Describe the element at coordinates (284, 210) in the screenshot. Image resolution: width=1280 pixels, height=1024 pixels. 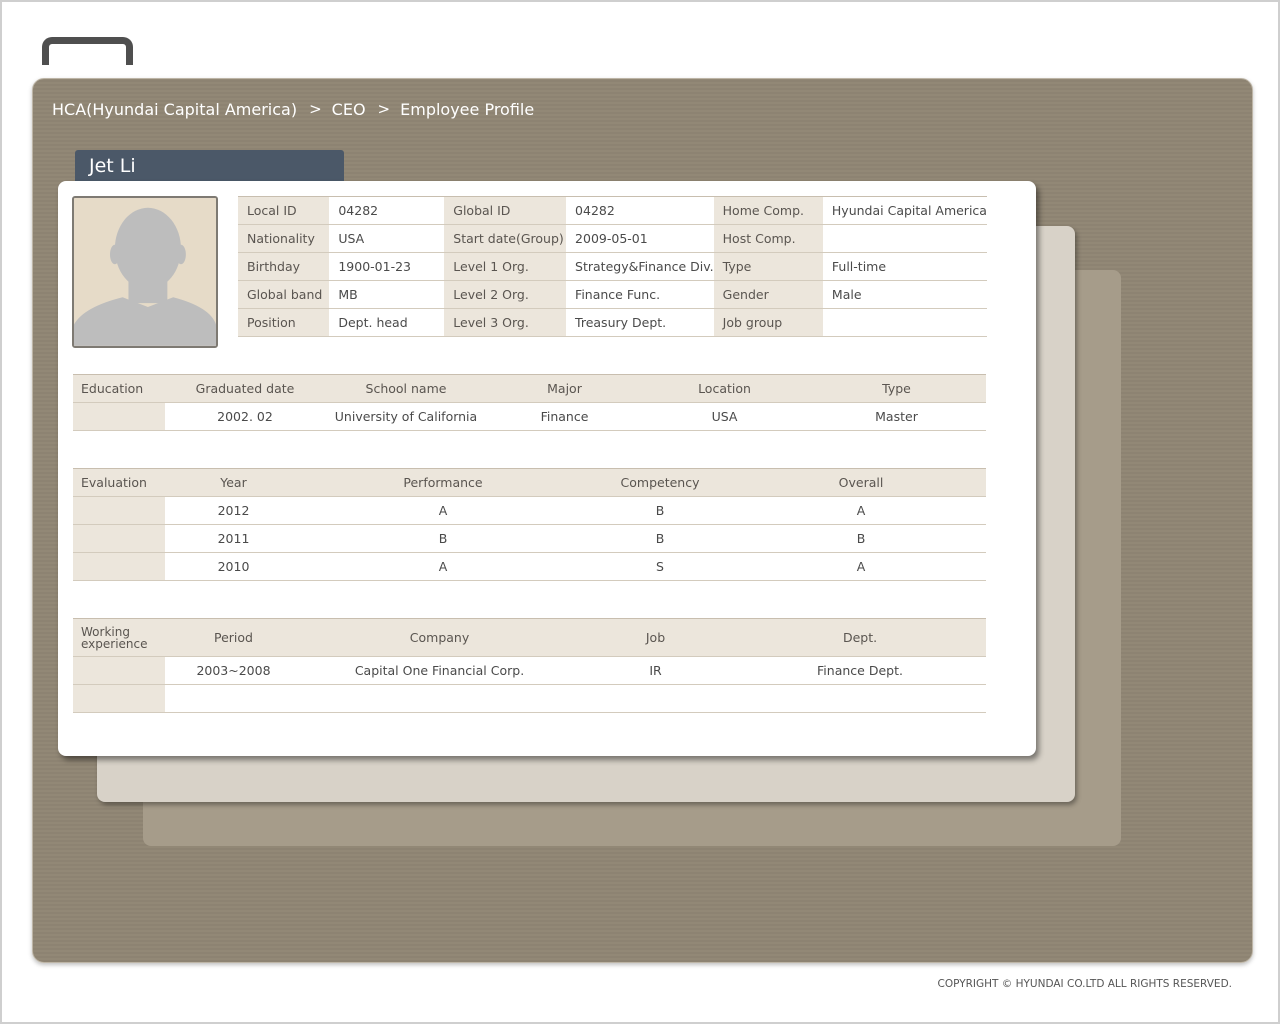
I see `local-id-label: Local ID` at that location.